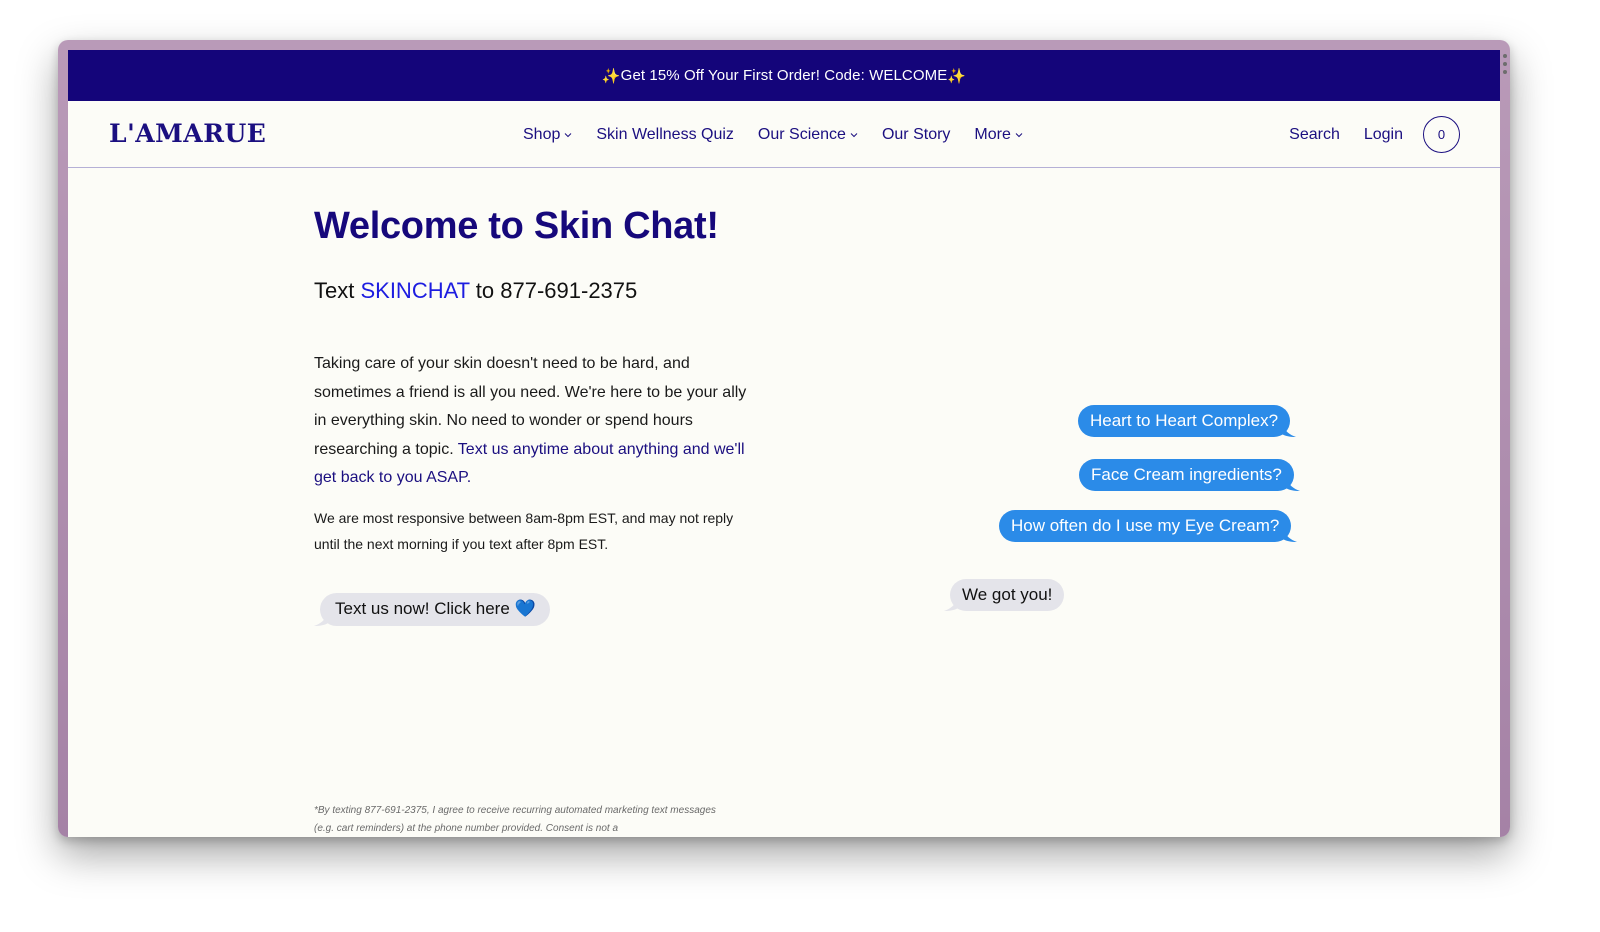 The image size is (1600, 932). What do you see at coordinates (187, 133) in the screenshot?
I see `brand-logo: L'AMARUE` at bounding box center [187, 133].